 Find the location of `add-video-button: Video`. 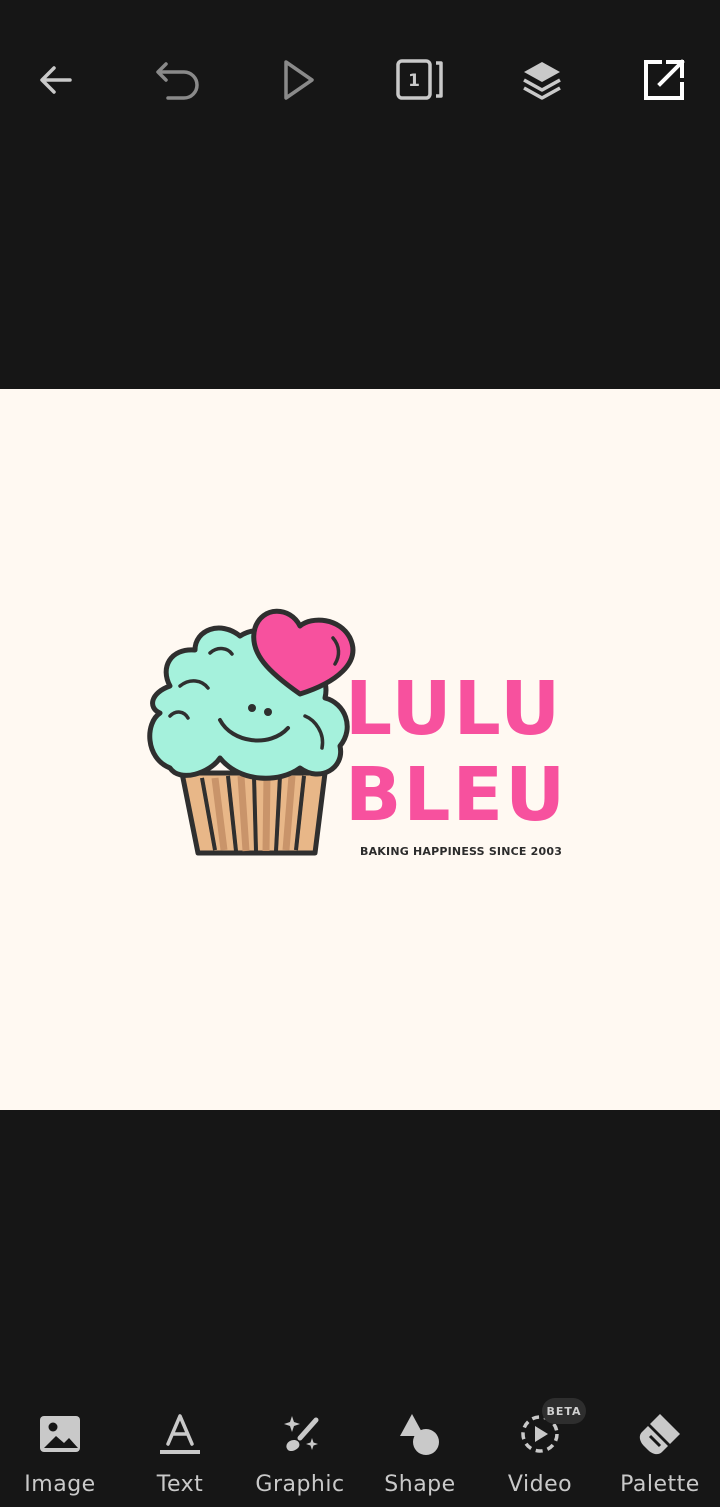

add-video-button: Video is located at coordinates (540, 1457).